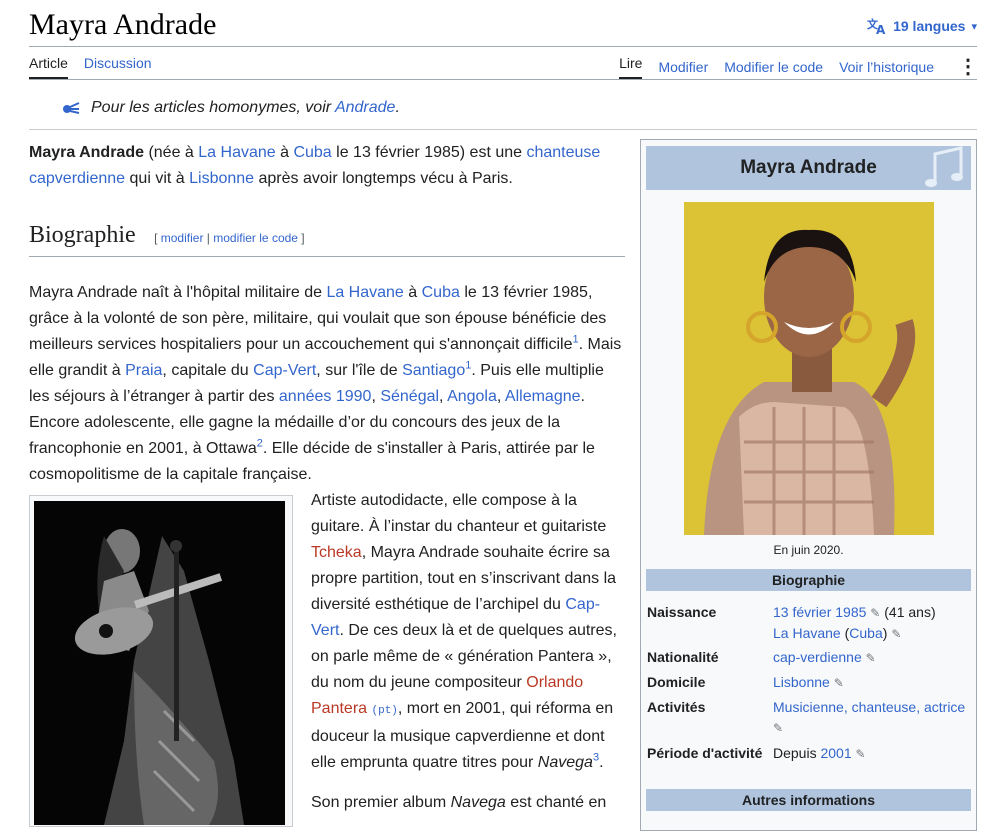 The height and width of the screenshot is (831, 991). I want to click on infobox-title-bar: Mayra Andrade, so click(808, 168).